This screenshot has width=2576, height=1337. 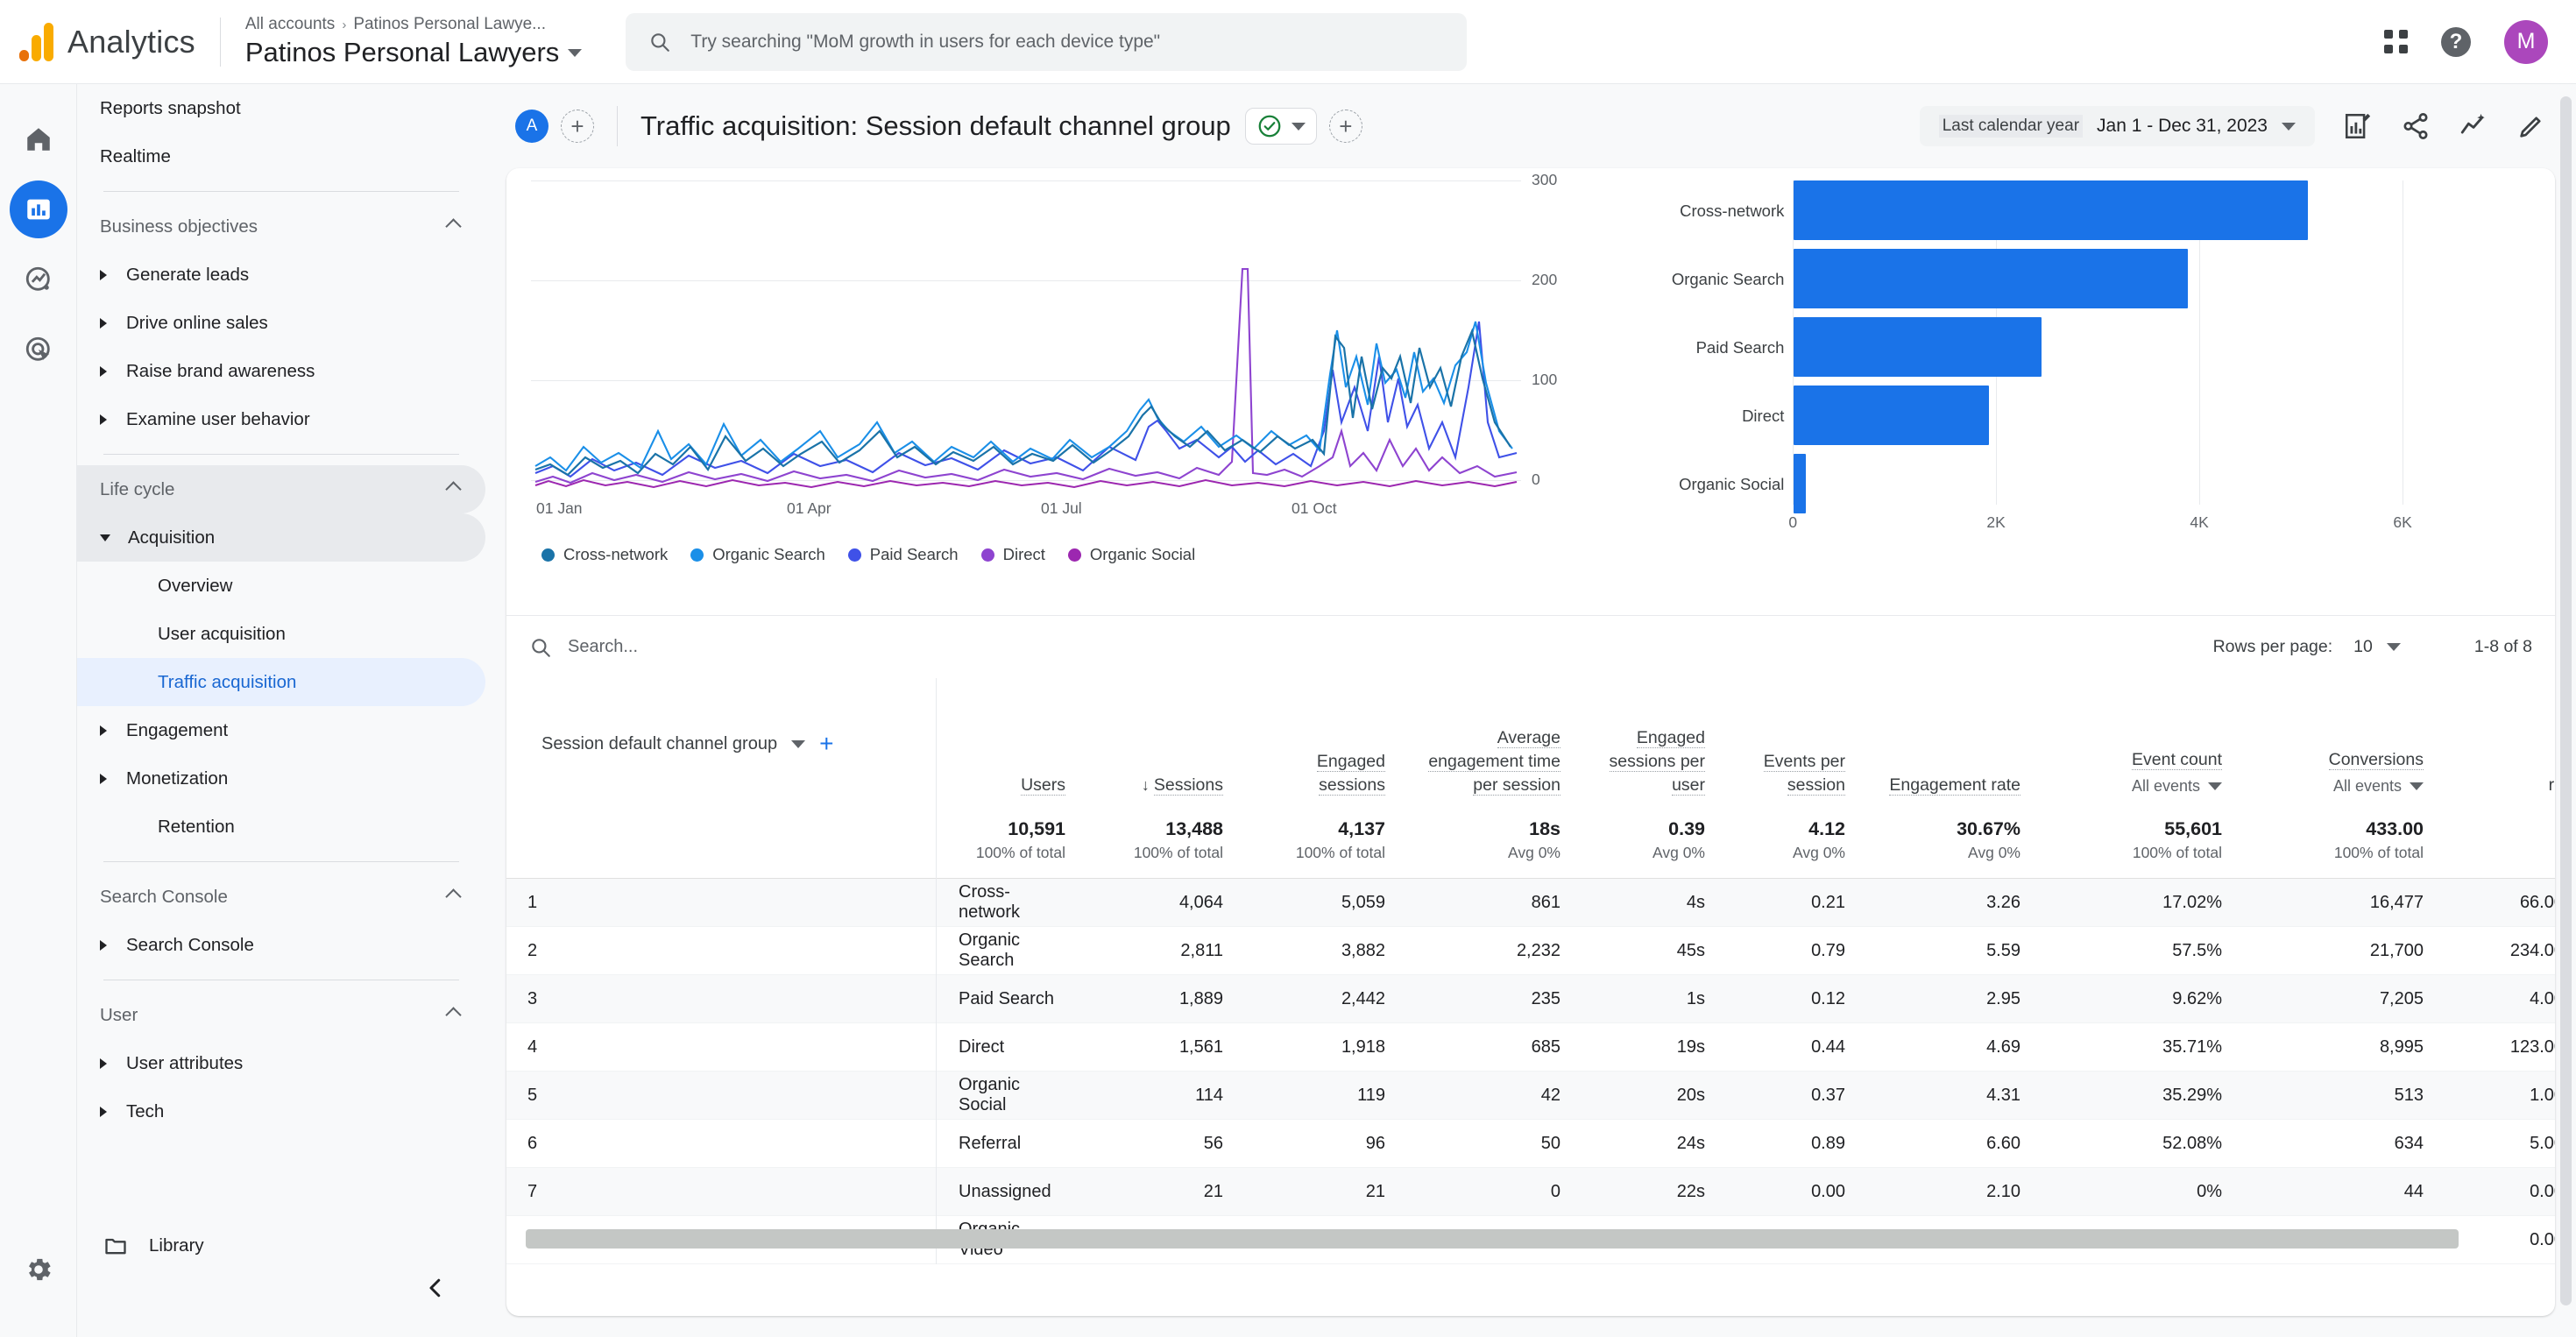 What do you see at coordinates (2396, 41) in the screenshot?
I see `apps-grid-icon` at bounding box center [2396, 41].